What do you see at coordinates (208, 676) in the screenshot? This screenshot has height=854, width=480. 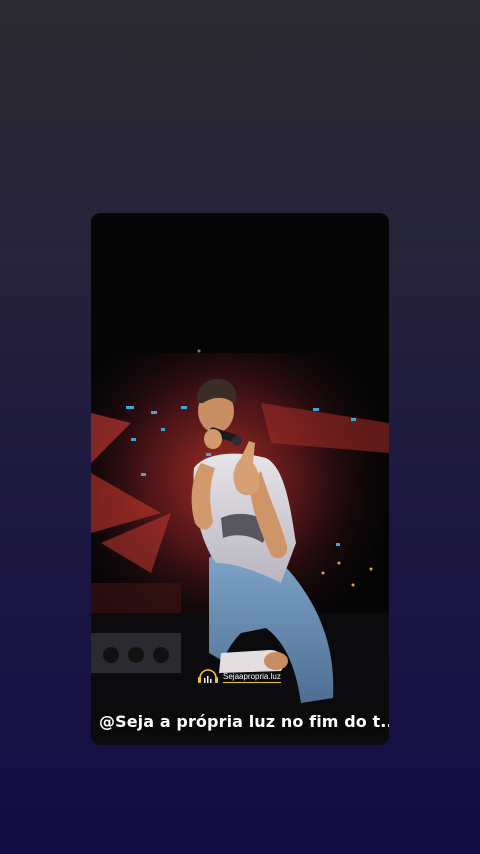 I see `equalizer-headphones-icon` at bounding box center [208, 676].